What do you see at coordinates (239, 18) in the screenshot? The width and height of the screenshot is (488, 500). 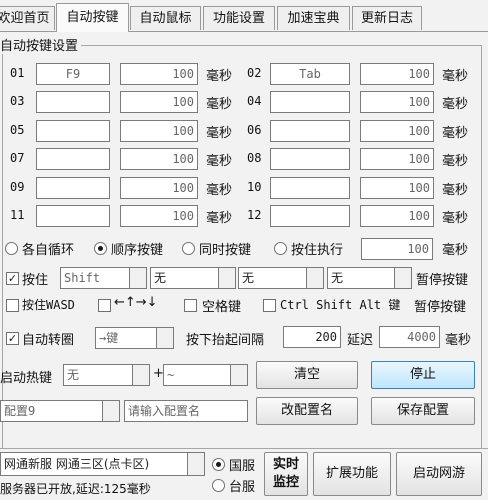 I see `tab-settings: 功能设置` at bounding box center [239, 18].